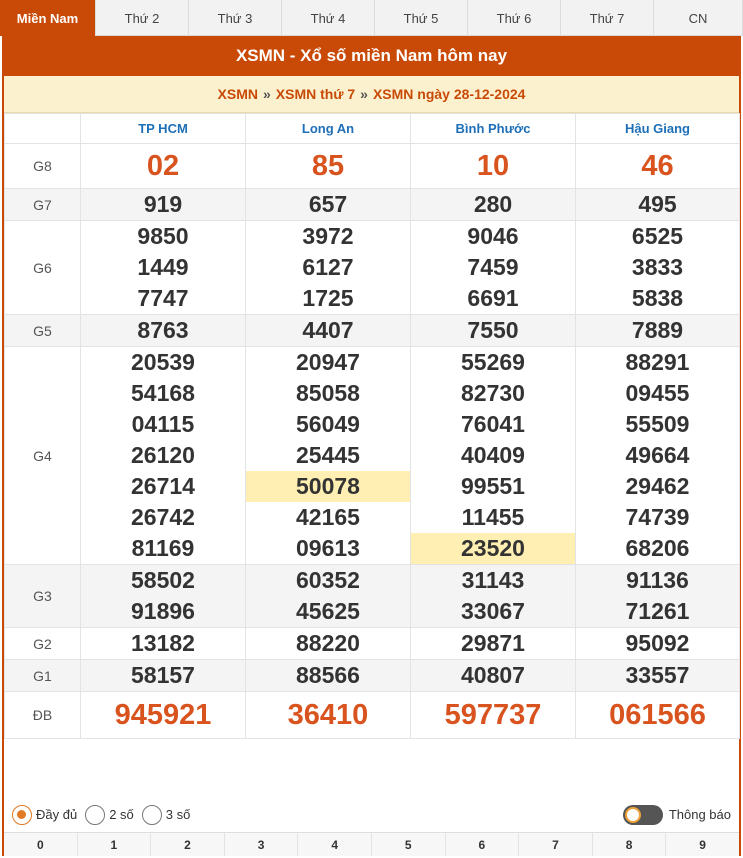 This screenshot has height=858, width=743. I want to click on prize-label: G5, so click(42, 330).